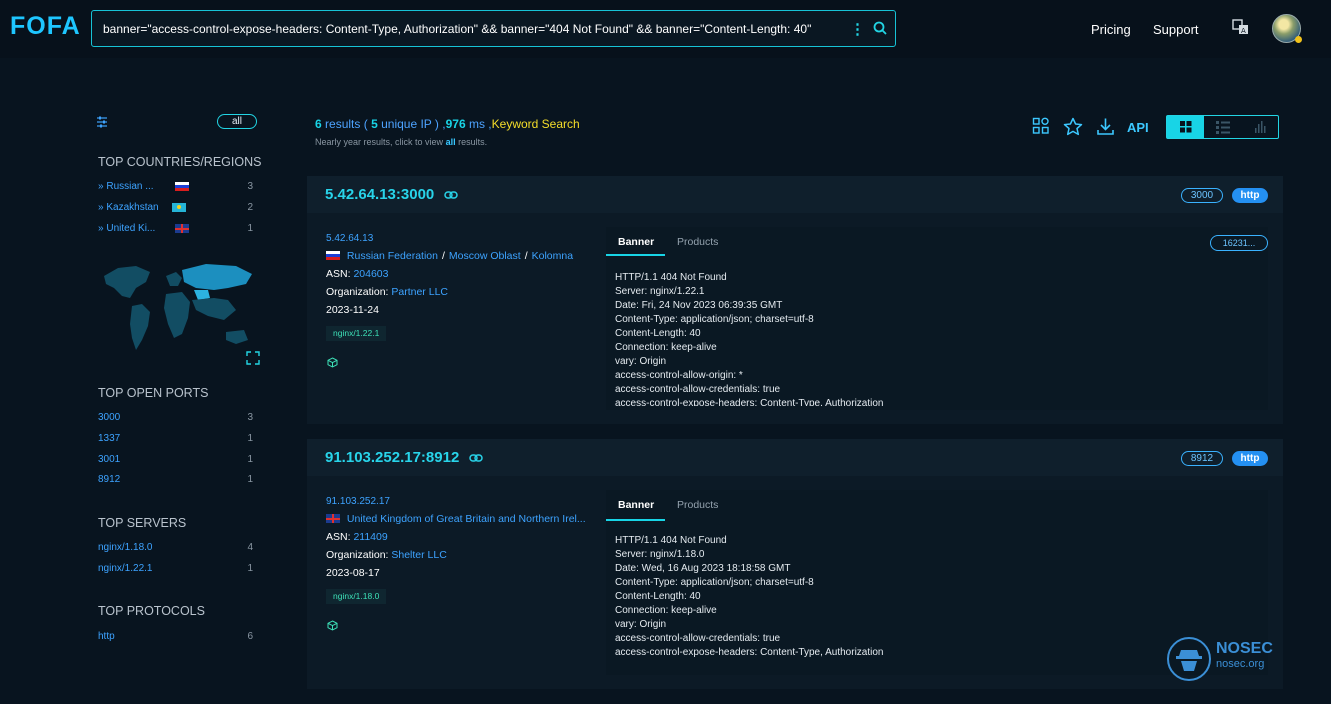 This screenshot has height=704, width=1331. I want to click on org-link: Partner LLC, so click(419, 292).